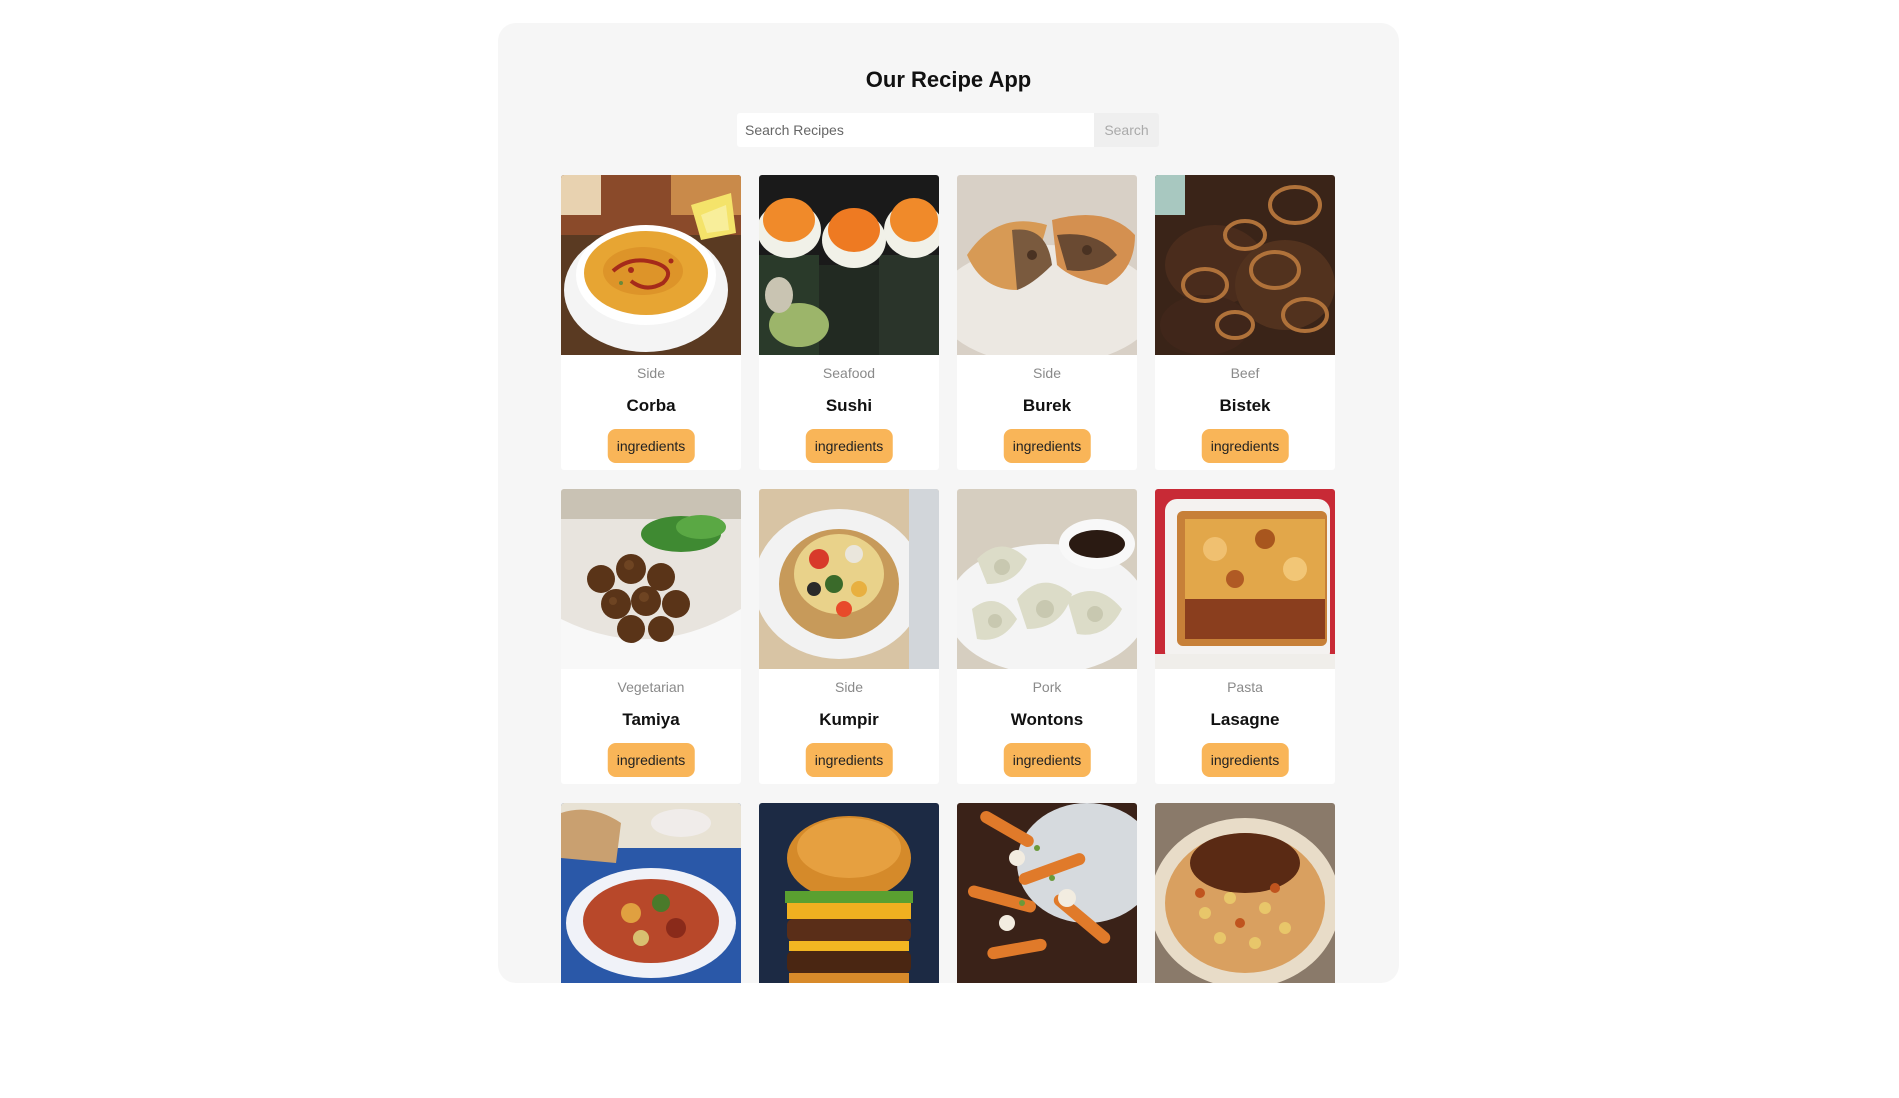  What do you see at coordinates (651, 265) in the screenshot?
I see `corba-soup-image` at bounding box center [651, 265].